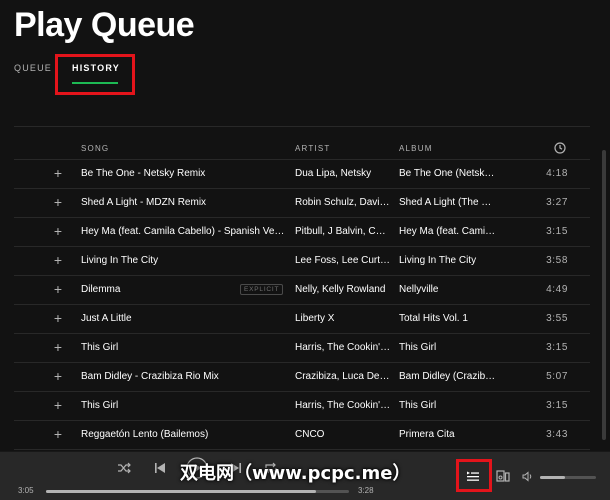  What do you see at coordinates (302, 126) in the screenshot?
I see `section-divider` at bounding box center [302, 126].